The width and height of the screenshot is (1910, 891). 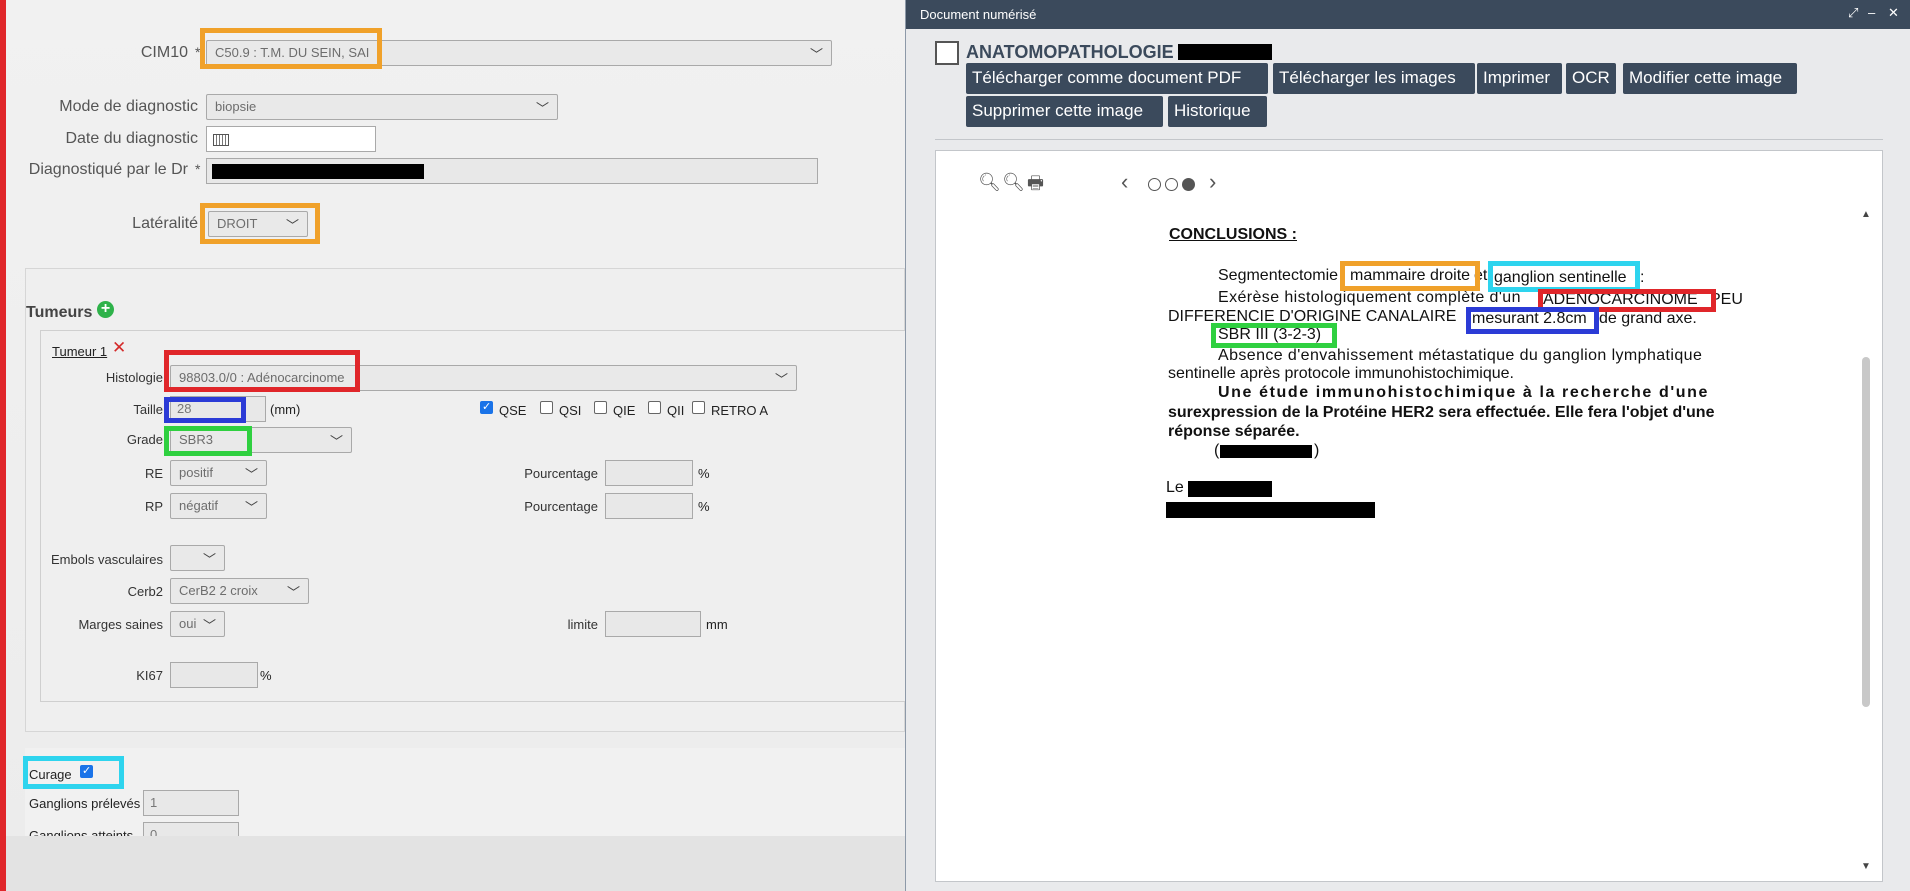 What do you see at coordinates (1481, 275) in the screenshot?
I see `doc-line-1c: et` at bounding box center [1481, 275].